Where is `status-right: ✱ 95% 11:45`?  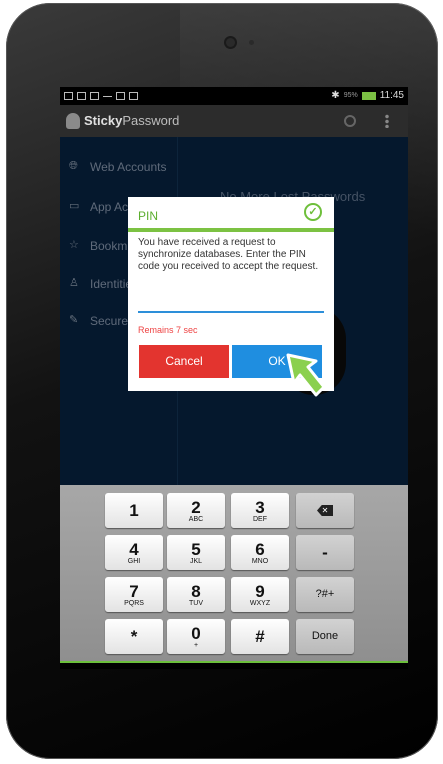 status-right: ✱ 95% 11:45 is located at coordinates (367, 95).